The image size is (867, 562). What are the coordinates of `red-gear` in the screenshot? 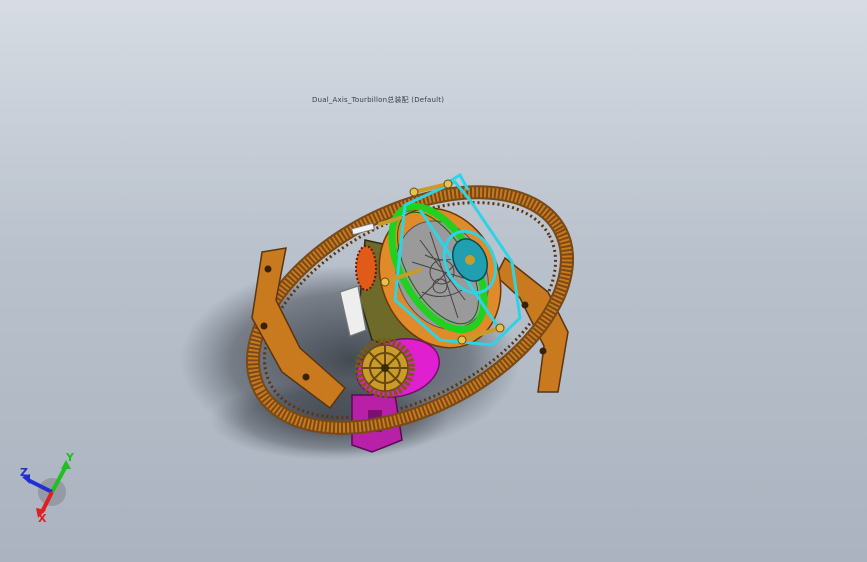 It's located at (366, 268).